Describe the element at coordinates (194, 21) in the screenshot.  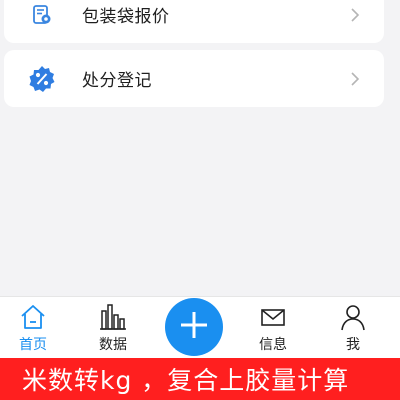
I see `menu-item-packaging-quote: 包装袋报价` at that location.